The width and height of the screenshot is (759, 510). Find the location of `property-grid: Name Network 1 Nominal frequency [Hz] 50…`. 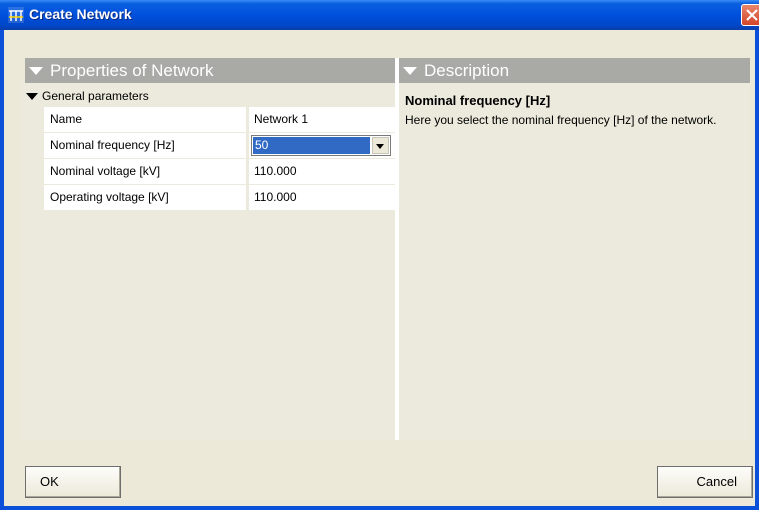

property-grid: Name Network 1 Nominal frequency [Hz] 50… is located at coordinates (219, 159).